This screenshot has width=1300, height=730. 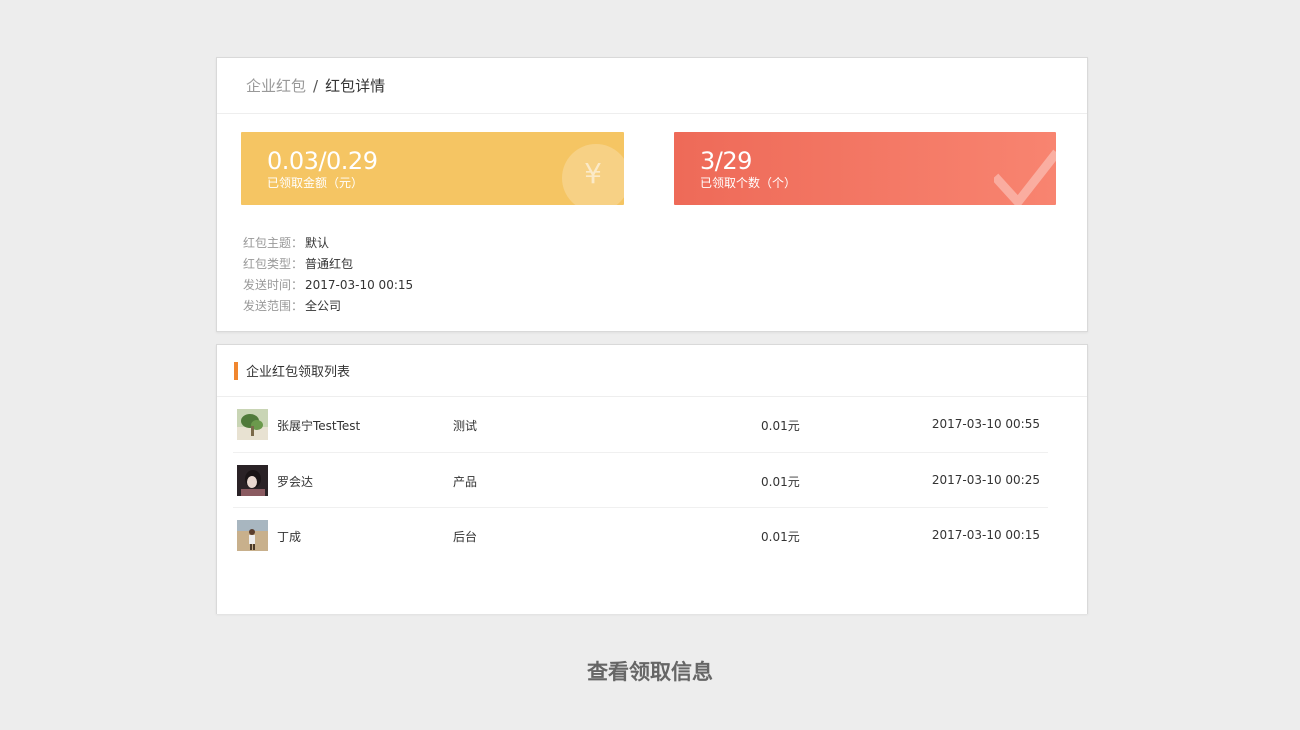 What do you see at coordinates (276, 85) in the screenshot?
I see `breadcrumb-root-link: 企业红包` at bounding box center [276, 85].